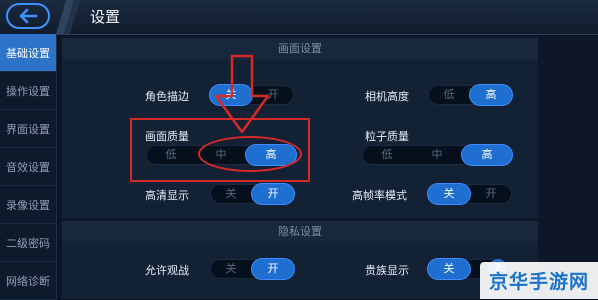  Describe the element at coordinates (105, 17) in the screenshot. I see `page-title: 设置` at that location.